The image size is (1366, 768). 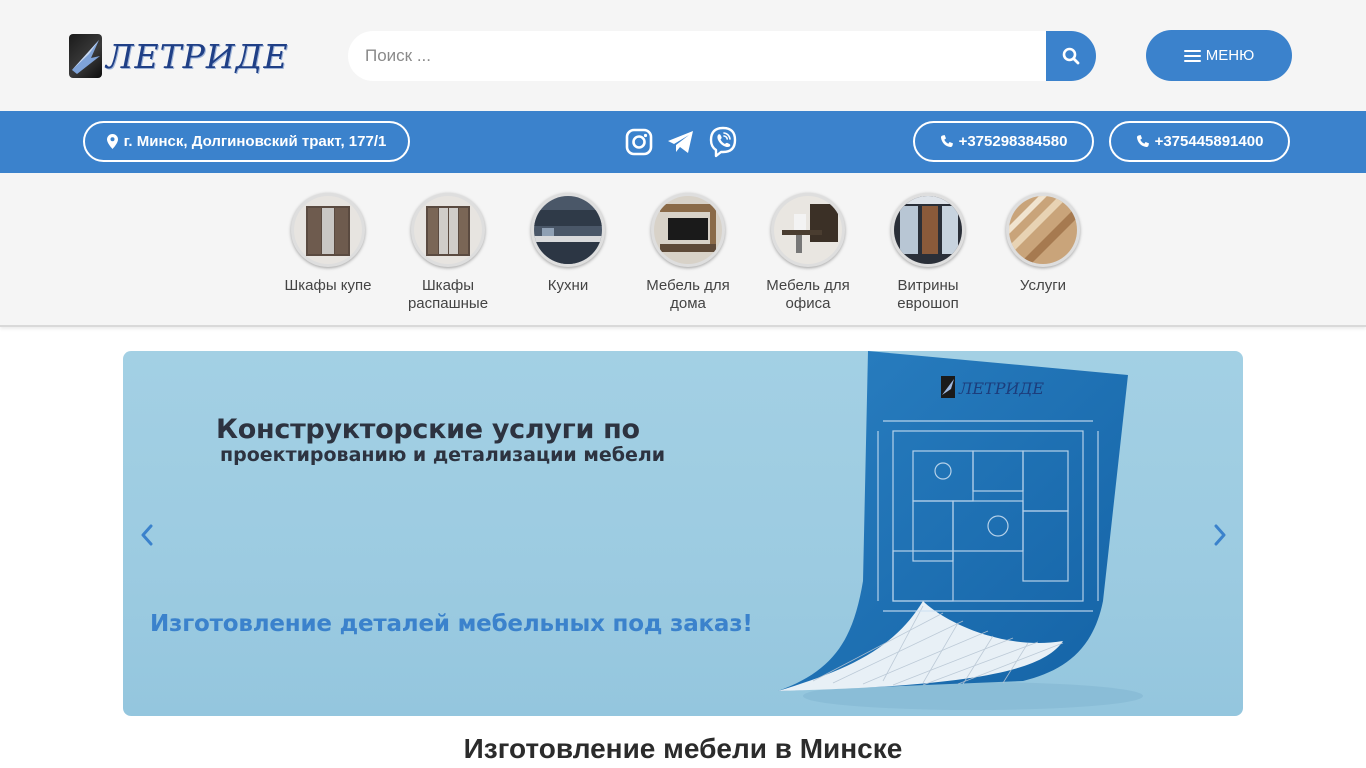 I want to click on category-label: Витрины еврошоп, so click(x=928, y=294).